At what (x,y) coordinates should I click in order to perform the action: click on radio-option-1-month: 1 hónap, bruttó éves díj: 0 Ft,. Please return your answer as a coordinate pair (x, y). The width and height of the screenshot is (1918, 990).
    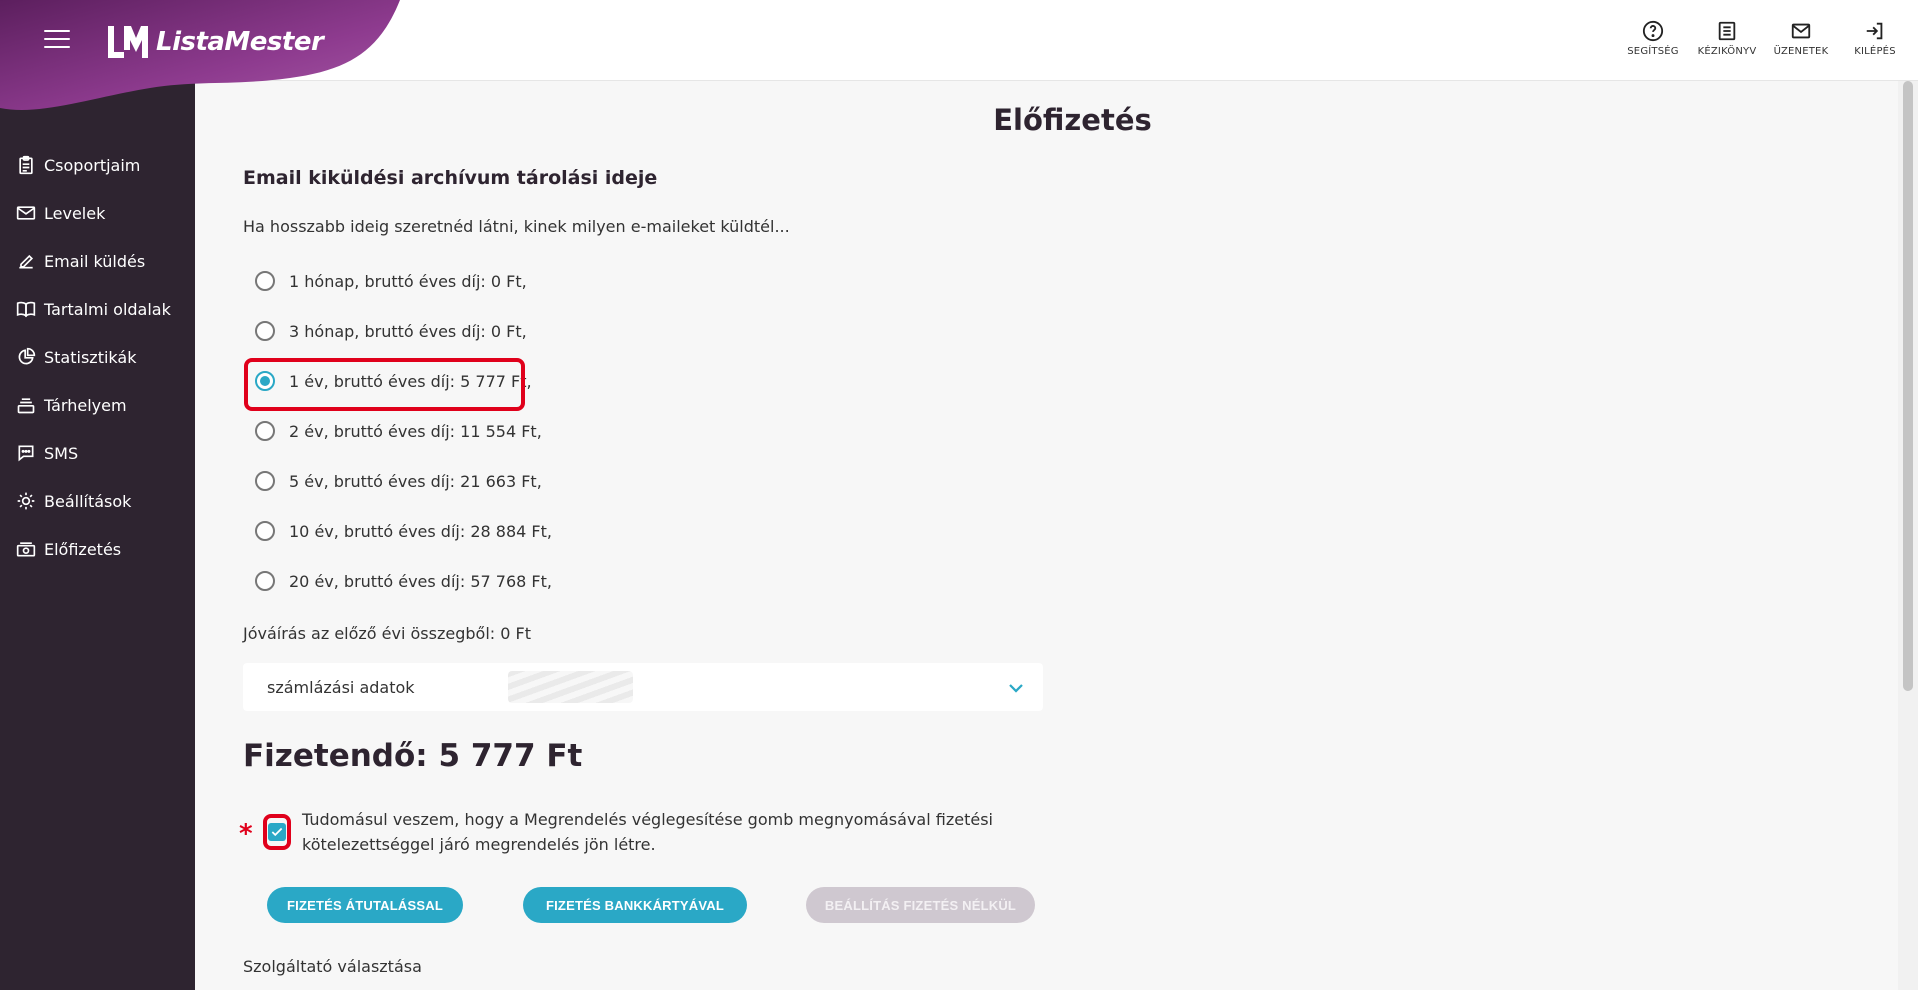
    Looking at the image, I should click on (403, 281).